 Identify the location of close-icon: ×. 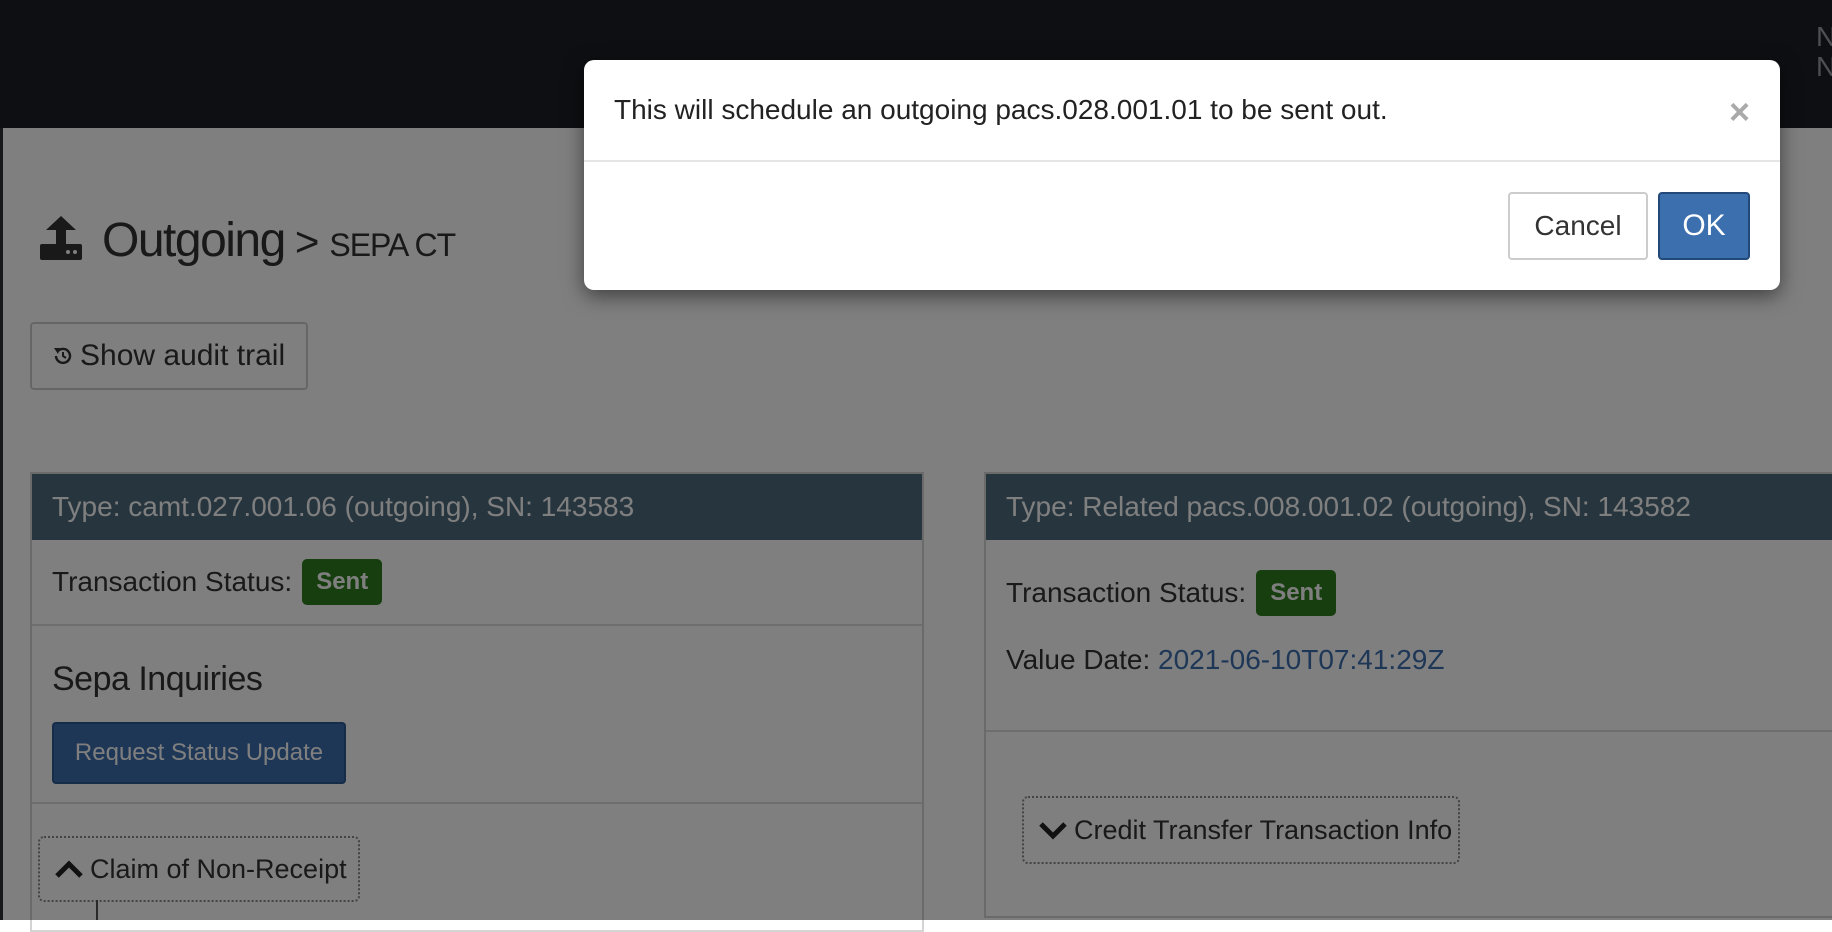
(1739, 112).